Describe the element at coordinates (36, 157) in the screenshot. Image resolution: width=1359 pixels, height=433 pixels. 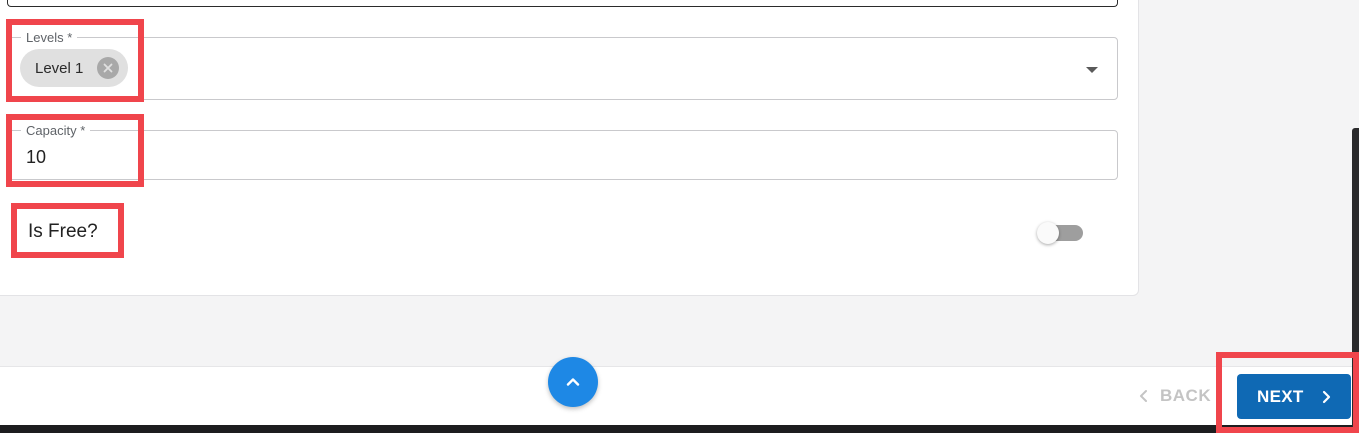
I see `capacity-input-value: 10` at that location.